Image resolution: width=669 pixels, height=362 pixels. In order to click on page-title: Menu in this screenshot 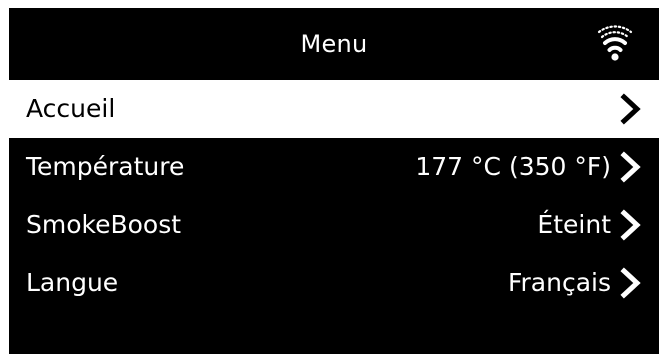, I will do `click(334, 44)`.